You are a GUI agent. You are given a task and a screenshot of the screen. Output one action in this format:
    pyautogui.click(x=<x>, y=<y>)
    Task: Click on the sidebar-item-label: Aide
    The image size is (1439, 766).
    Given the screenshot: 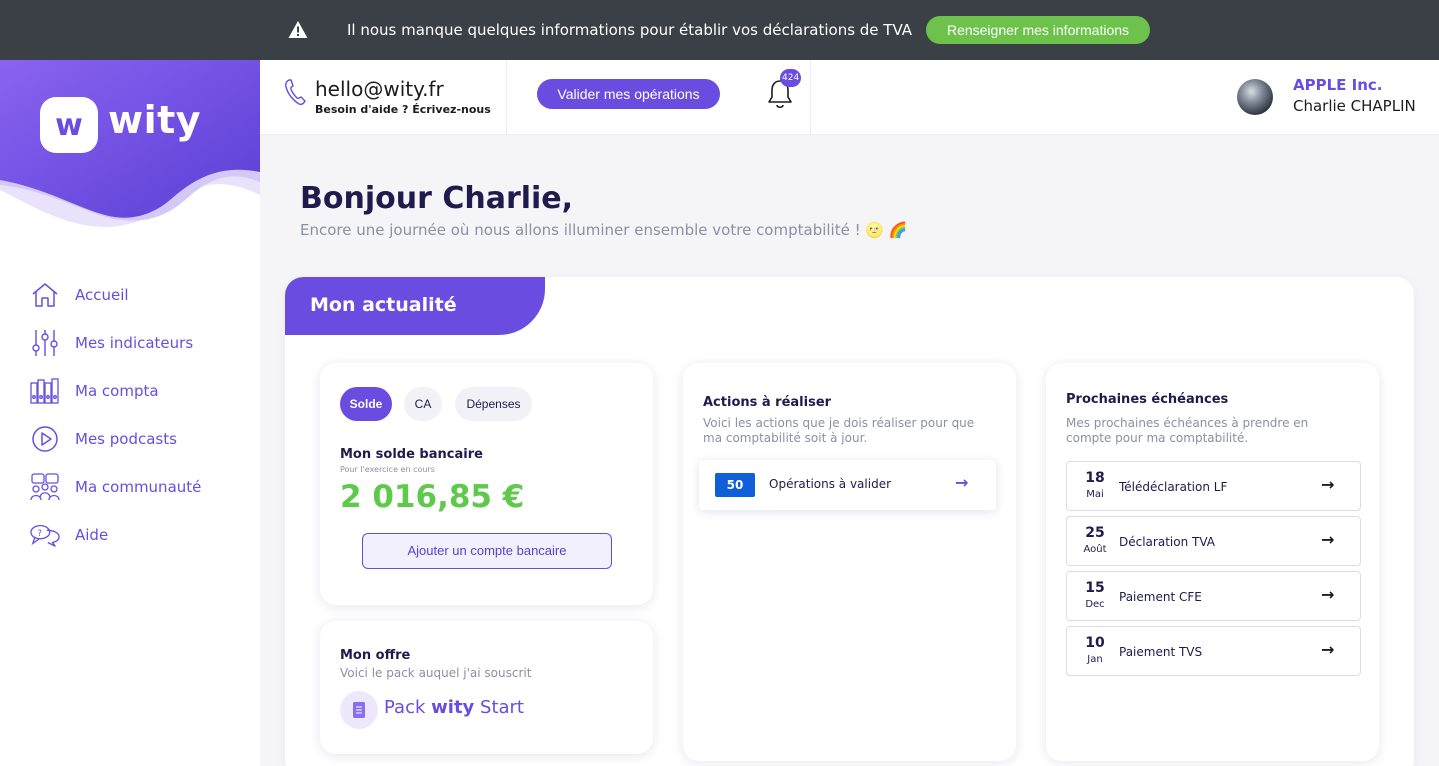 What is the action you would take?
    pyautogui.click(x=92, y=535)
    